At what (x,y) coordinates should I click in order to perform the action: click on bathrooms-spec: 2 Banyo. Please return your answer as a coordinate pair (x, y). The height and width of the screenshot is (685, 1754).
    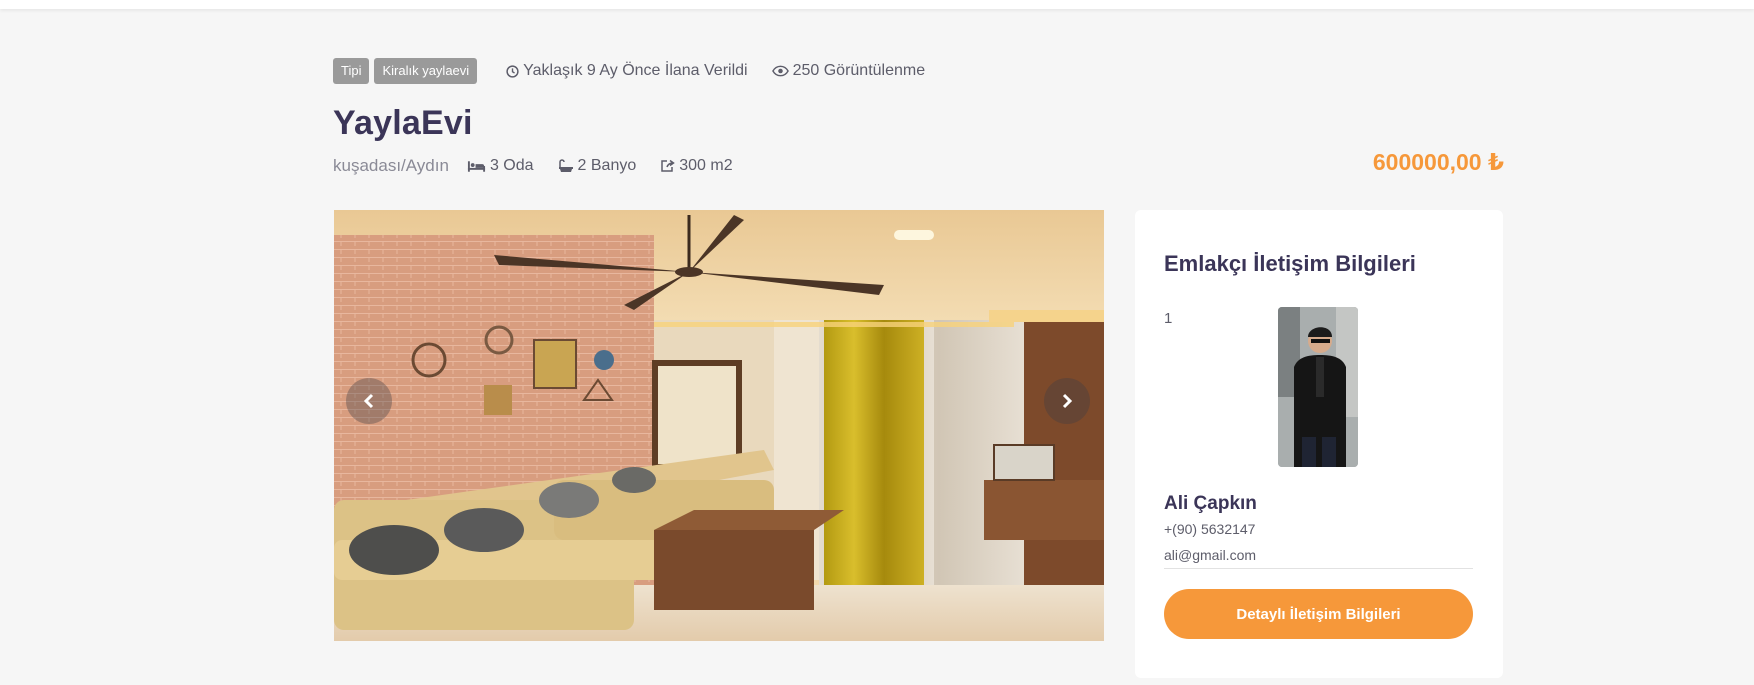
    Looking at the image, I should click on (597, 166).